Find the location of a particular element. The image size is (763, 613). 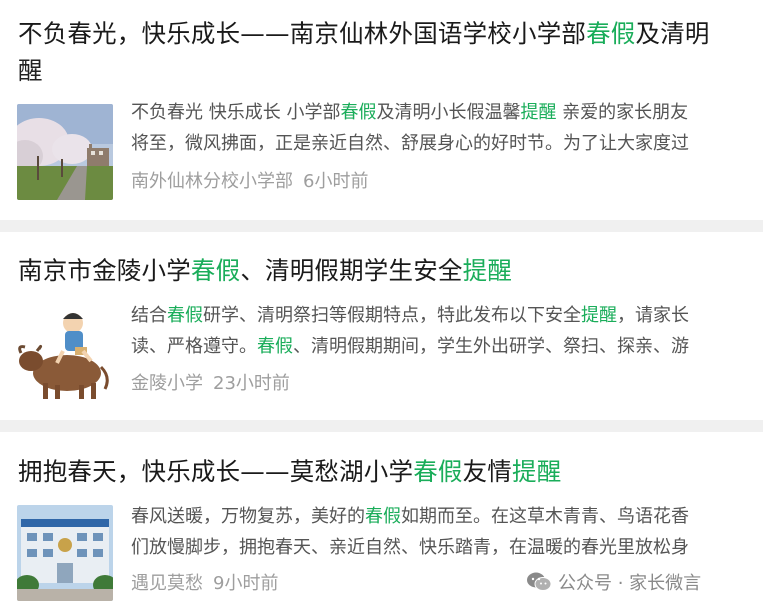

snippet-line: 将至，微风拂面，正是亲近自然、舒展身心的好时节。为了让大家度过 is located at coordinates (447, 143).